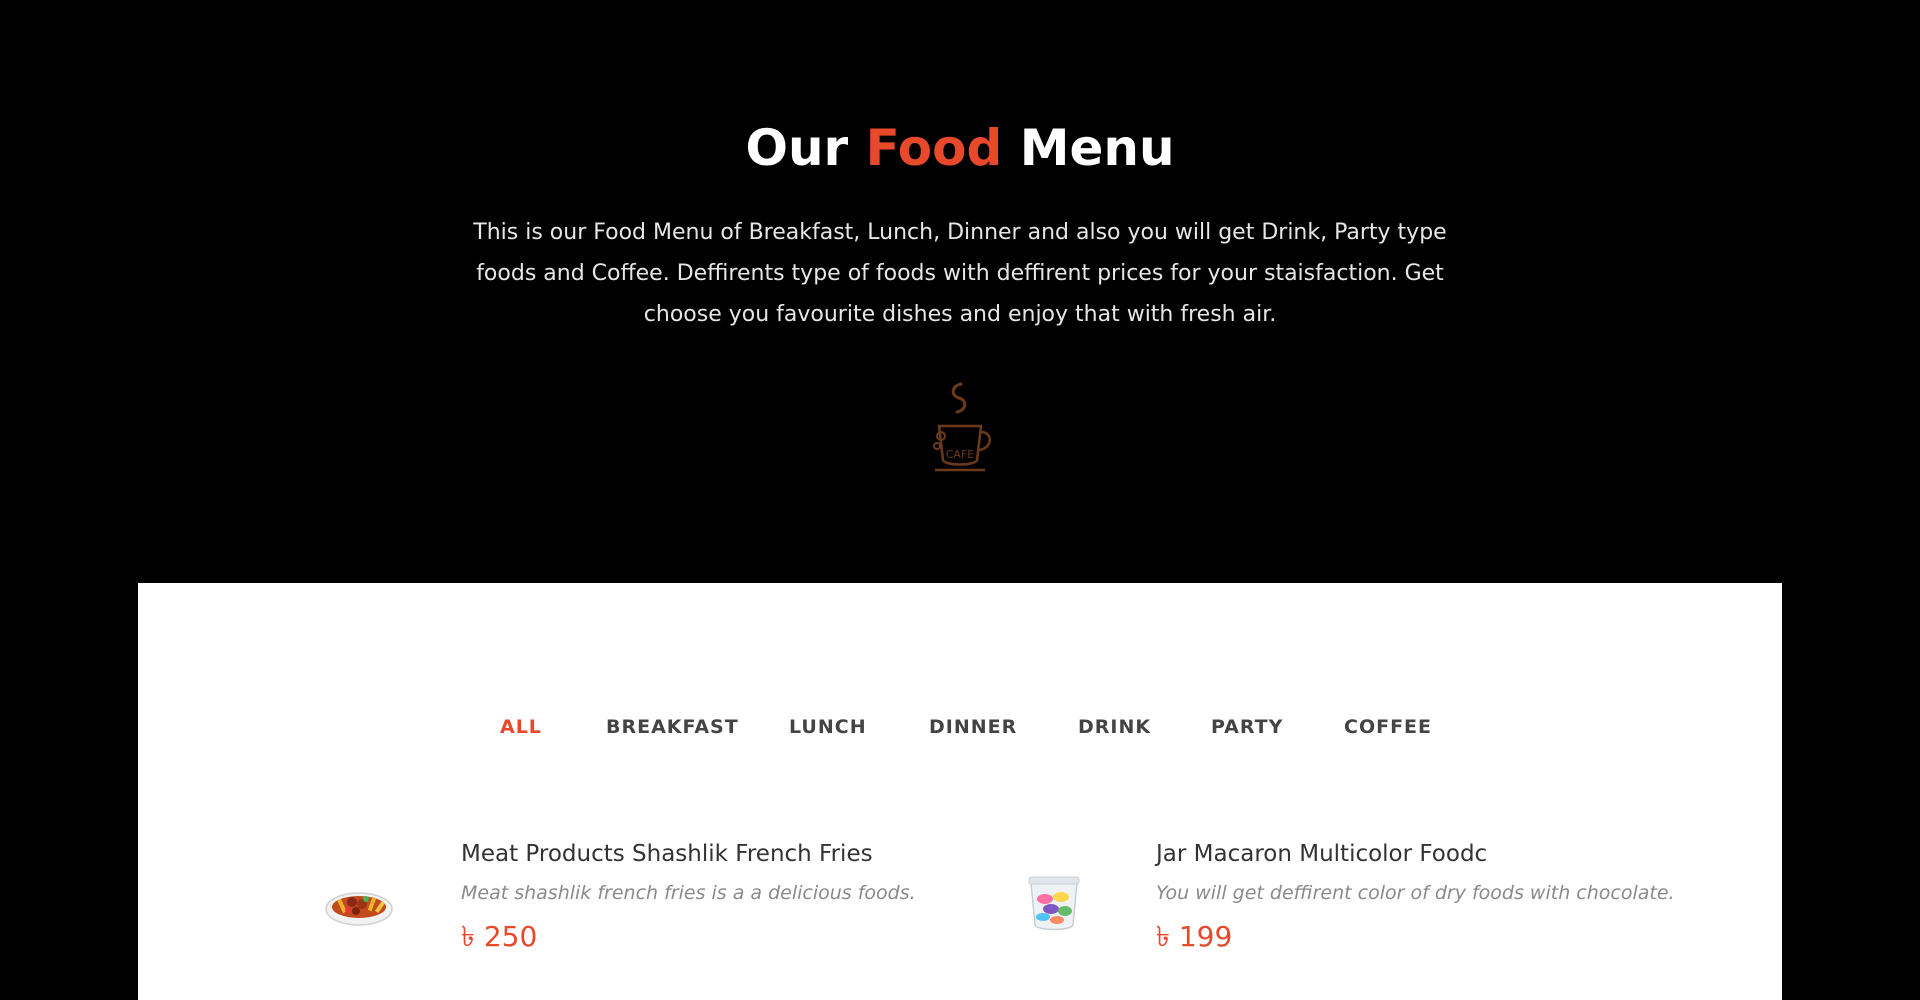  I want to click on title-part-menu: Menu, so click(1097, 148).